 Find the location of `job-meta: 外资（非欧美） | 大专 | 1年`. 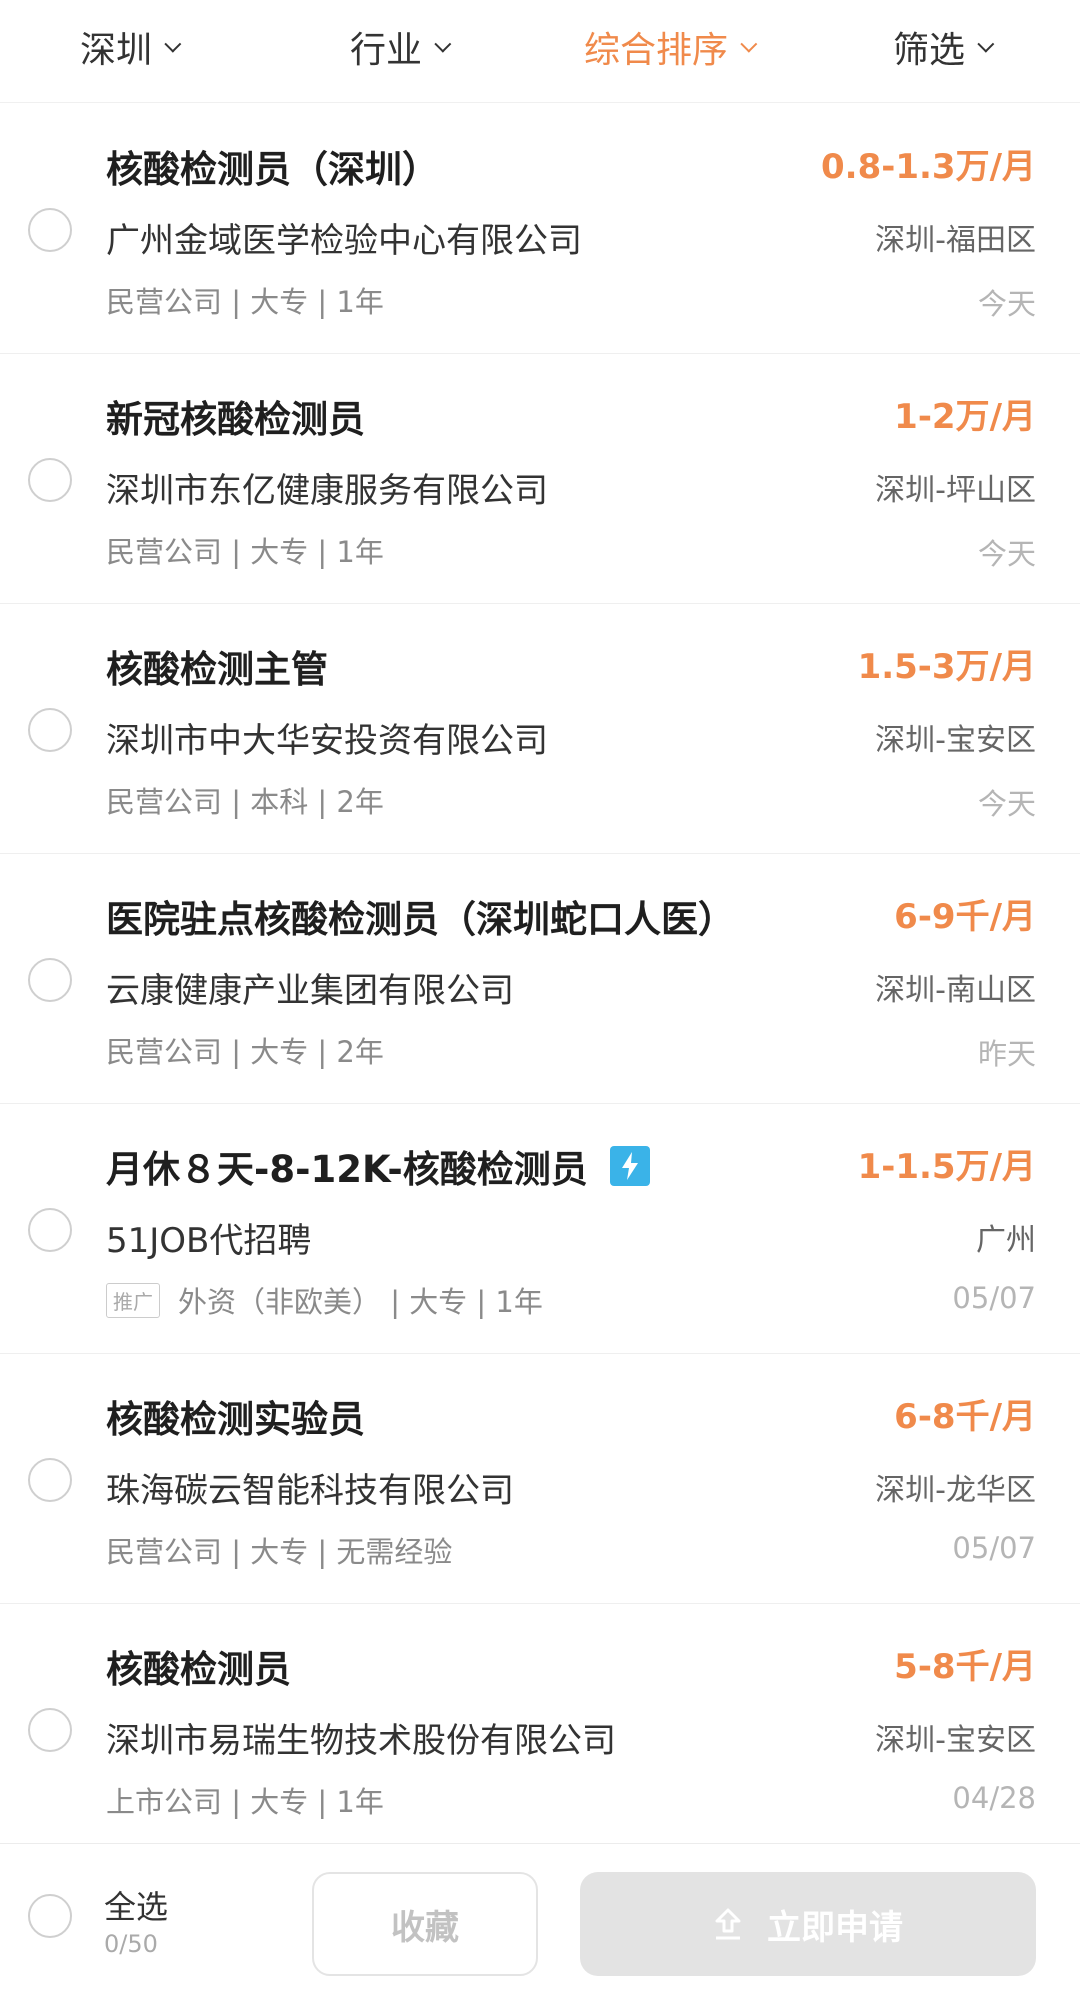

job-meta: 外资（非欧美） | 大专 | 1年 is located at coordinates (360, 1302).